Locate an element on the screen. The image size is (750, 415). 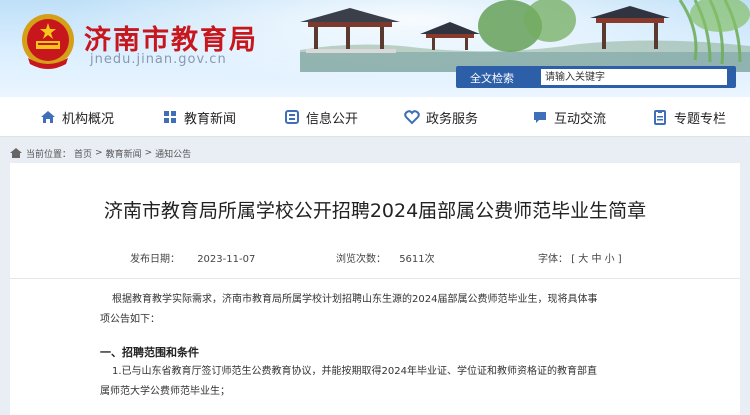
nav-item-interaction: 互动交流 is located at coordinates (569, 117).